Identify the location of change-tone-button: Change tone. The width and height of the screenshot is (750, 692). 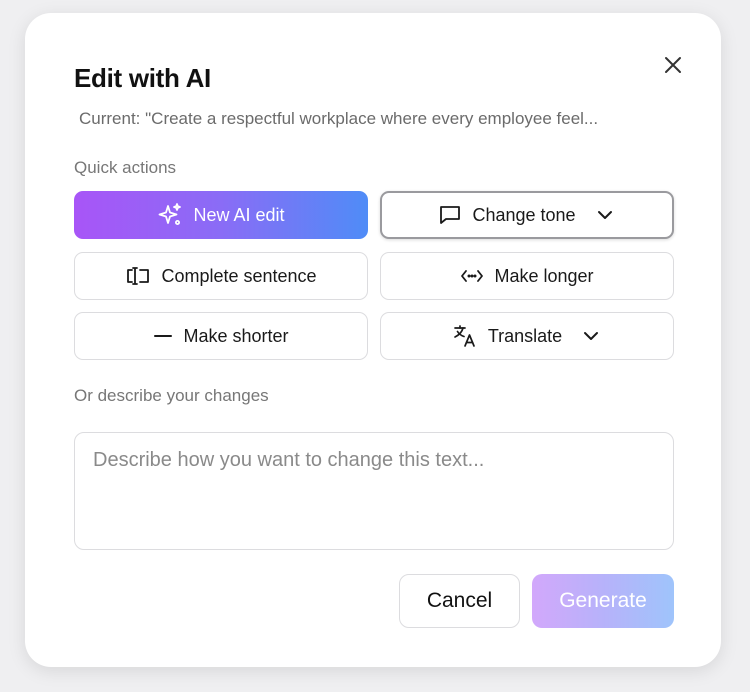
(527, 215).